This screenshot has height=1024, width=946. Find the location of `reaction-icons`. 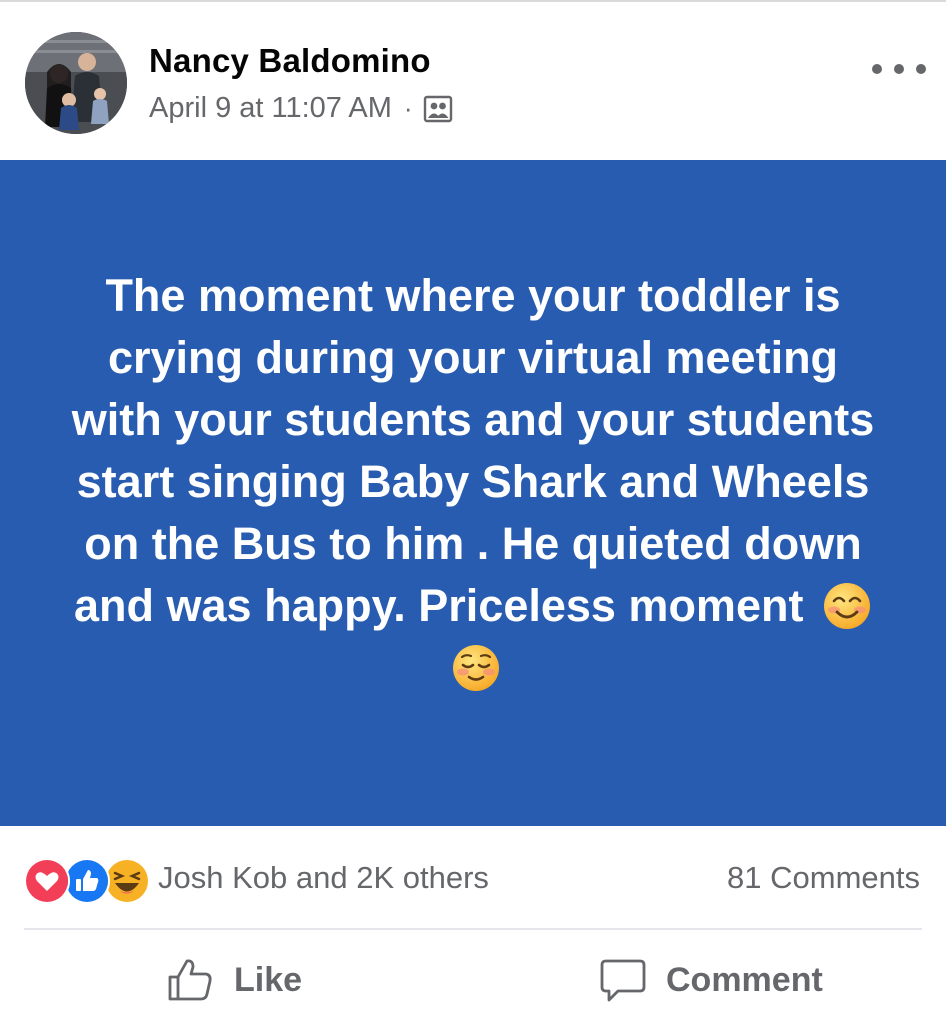

reaction-icons is located at coordinates (88, 881).